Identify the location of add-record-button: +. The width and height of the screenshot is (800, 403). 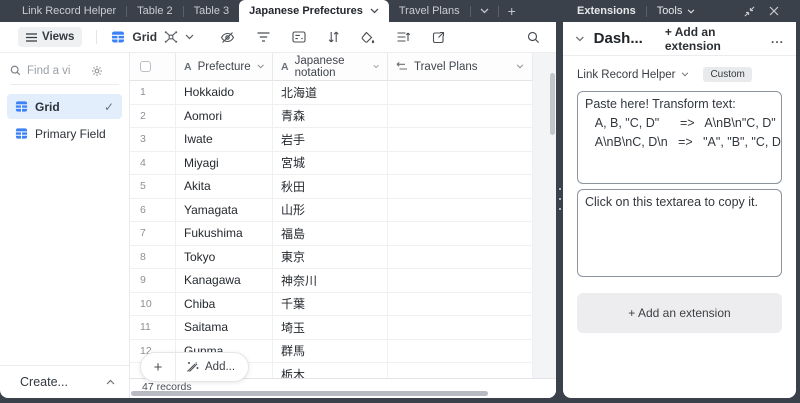
(158, 367).